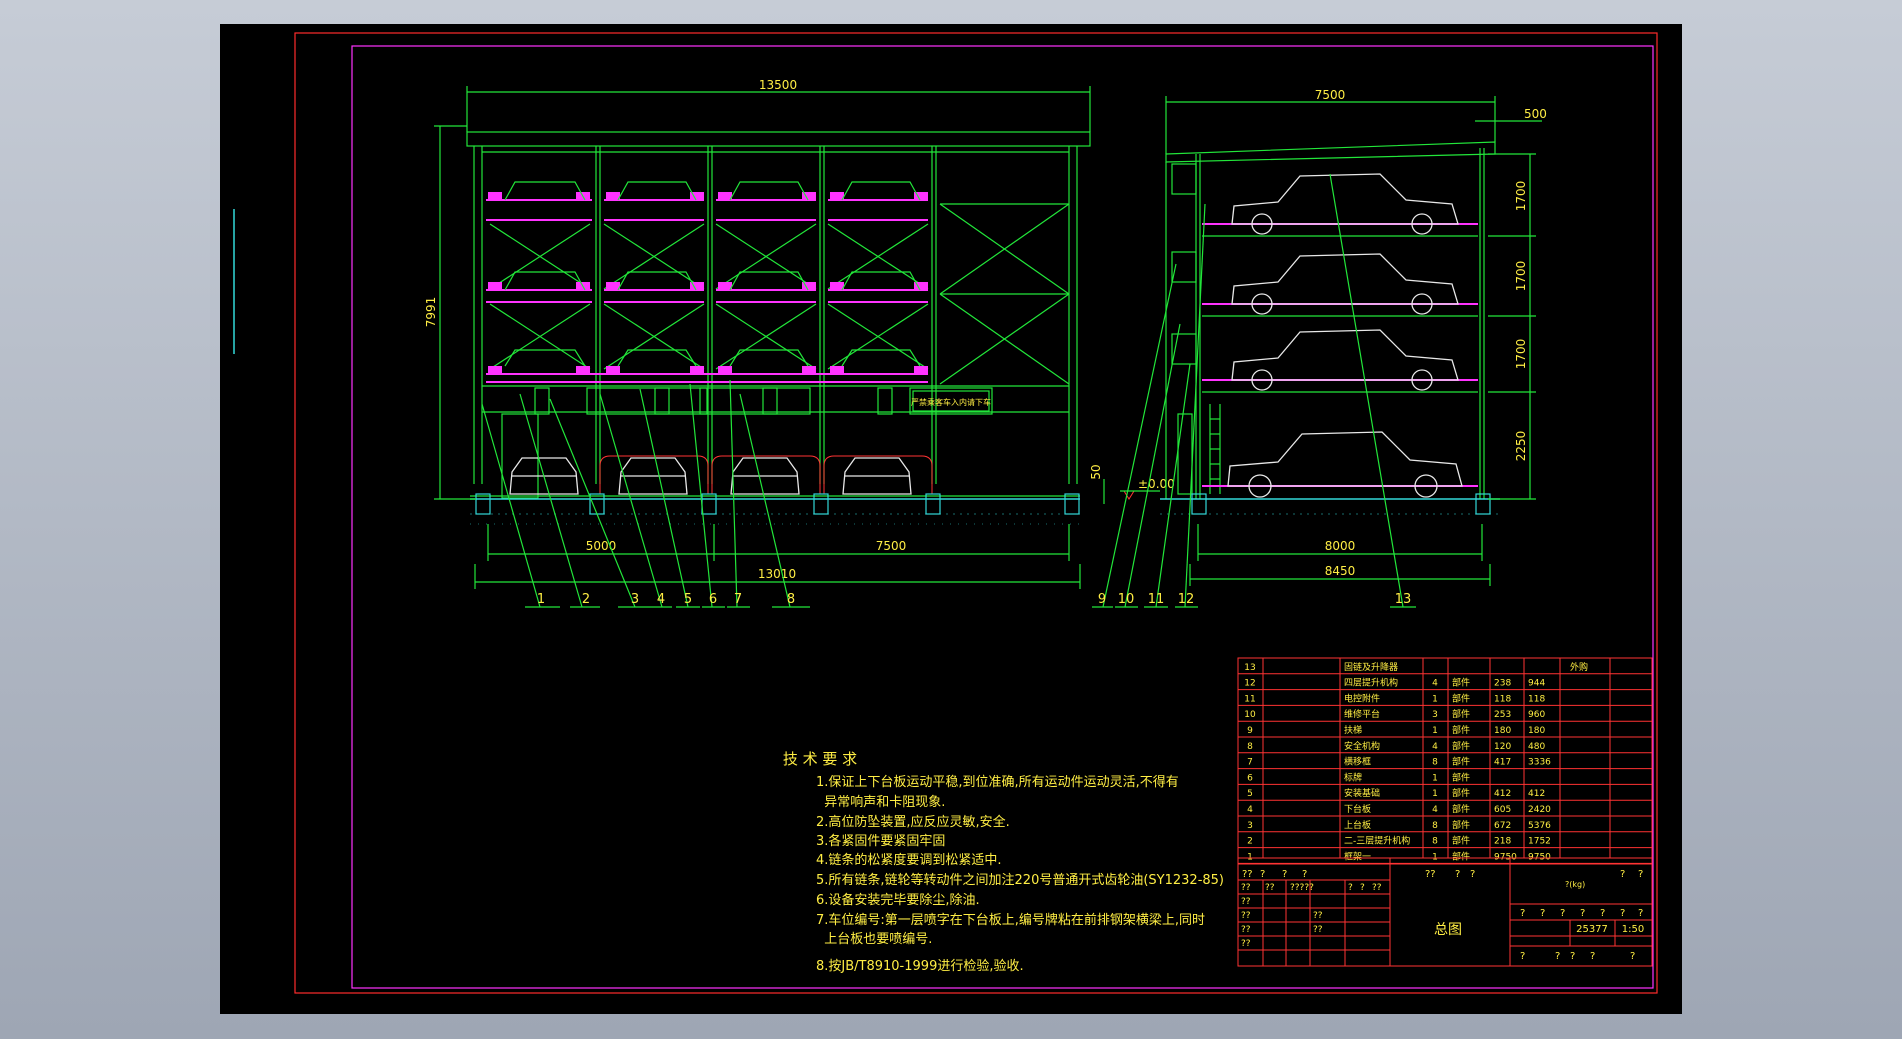  What do you see at coordinates (1579, 667) in the screenshot?
I see `bom-cell-note: 外购` at bounding box center [1579, 667].